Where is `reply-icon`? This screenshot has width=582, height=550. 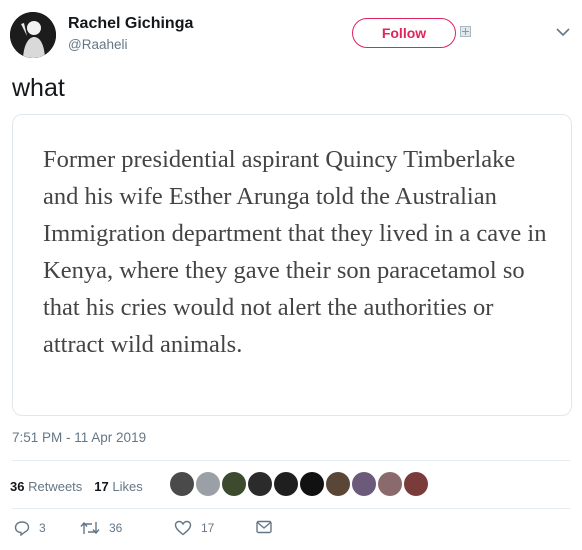
reply-icon is located at coordinates (22, 528).